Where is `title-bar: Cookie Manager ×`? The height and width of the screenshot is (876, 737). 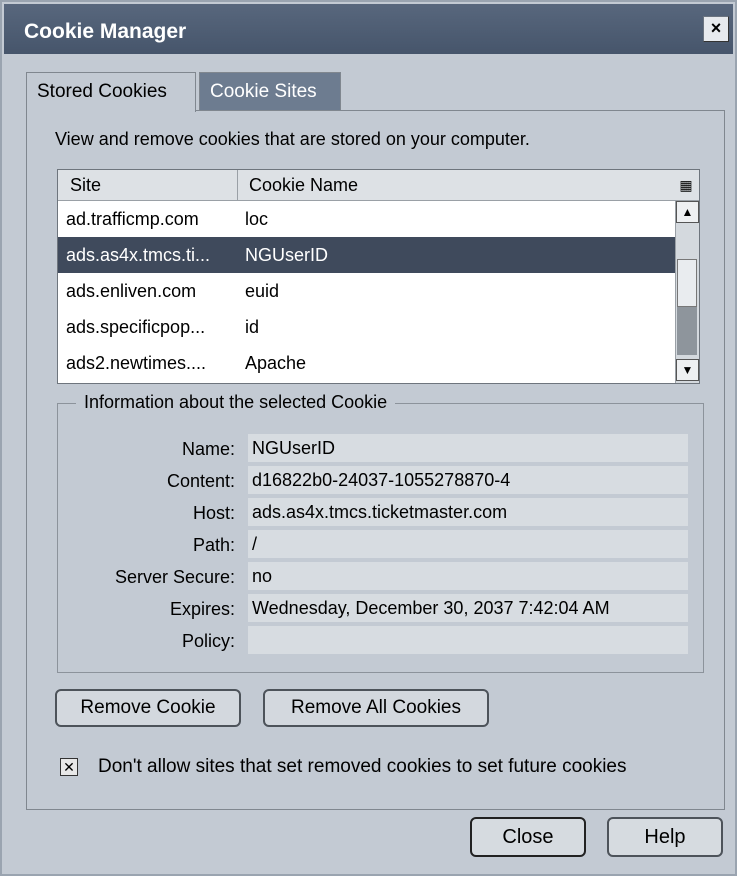
title-bar: Cookie Manager × is located at coordinates (368, 29).